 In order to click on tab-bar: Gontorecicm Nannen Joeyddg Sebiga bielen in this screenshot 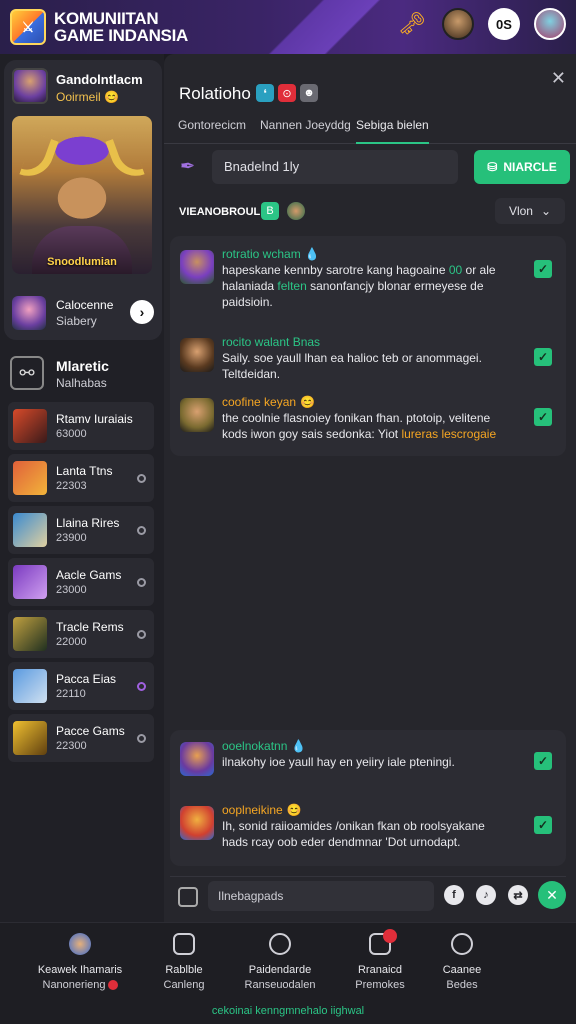, I will do `click(370, 129)`.